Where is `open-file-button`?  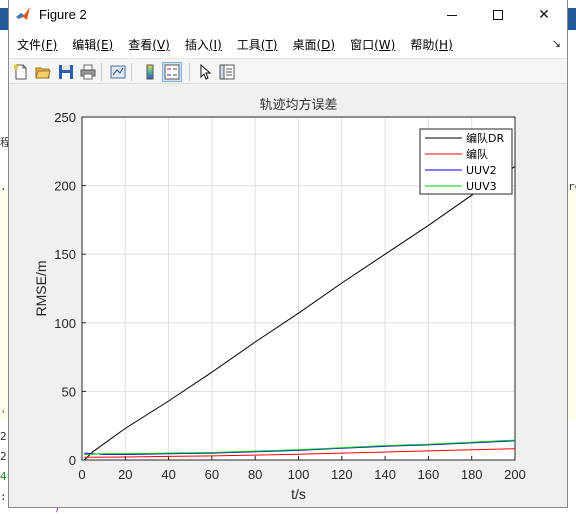
open-file-button is located at coordinates (43, 72).